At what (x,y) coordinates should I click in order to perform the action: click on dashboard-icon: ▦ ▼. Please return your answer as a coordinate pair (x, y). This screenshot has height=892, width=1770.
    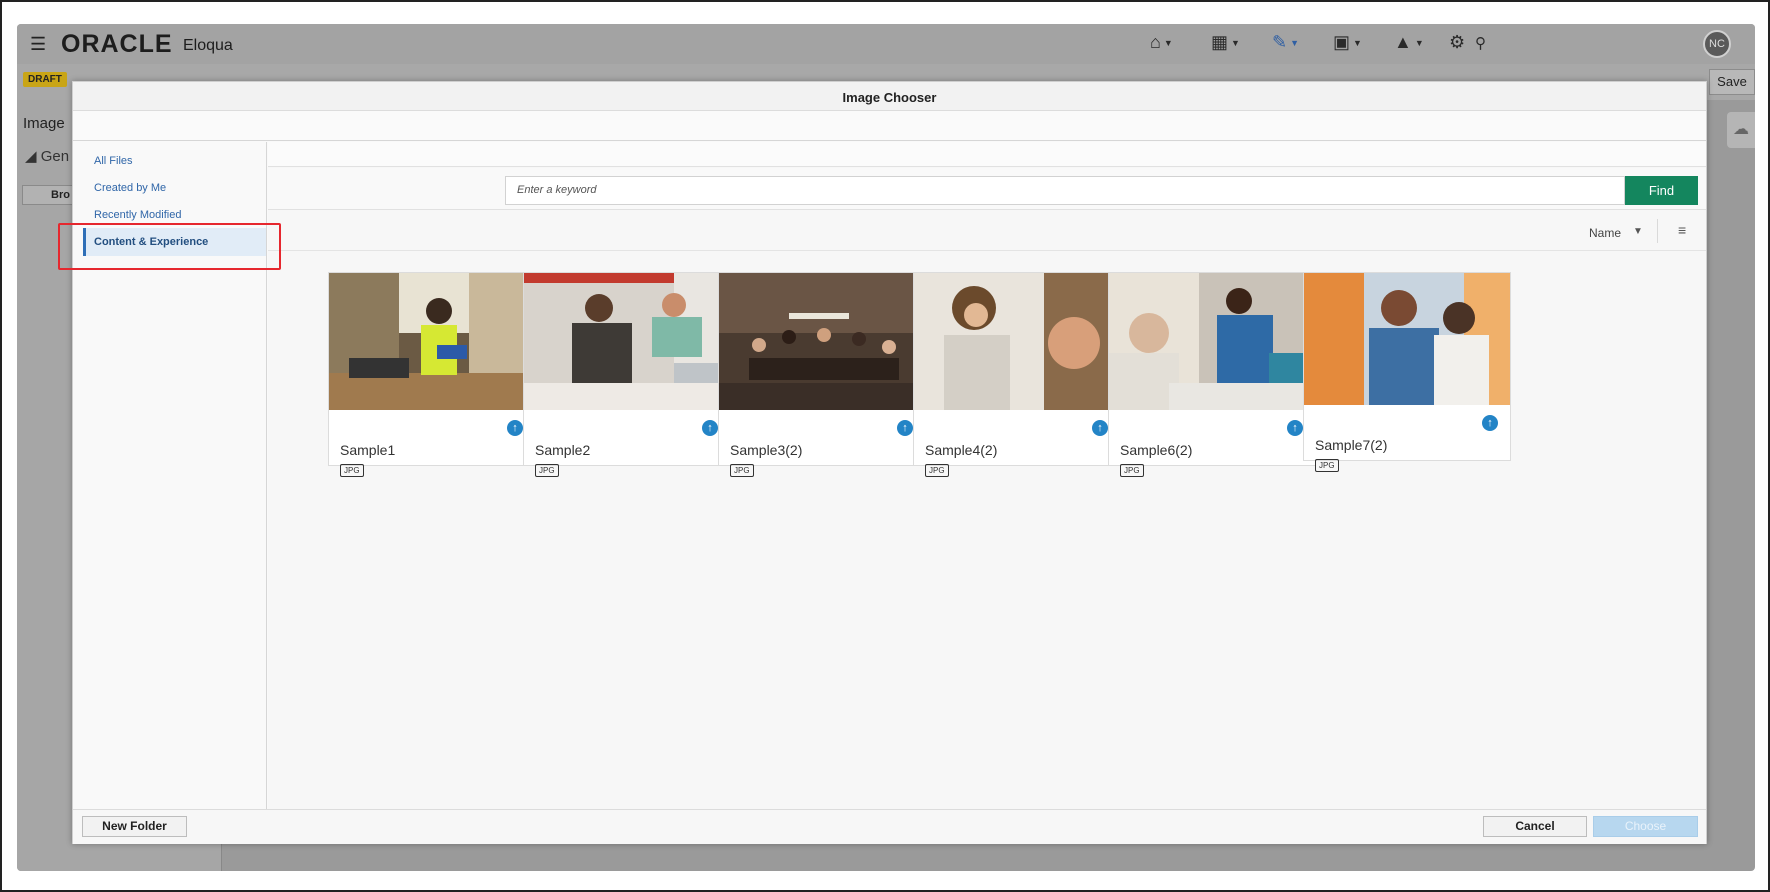
    Looking at the image, I should click on (1225, 42).